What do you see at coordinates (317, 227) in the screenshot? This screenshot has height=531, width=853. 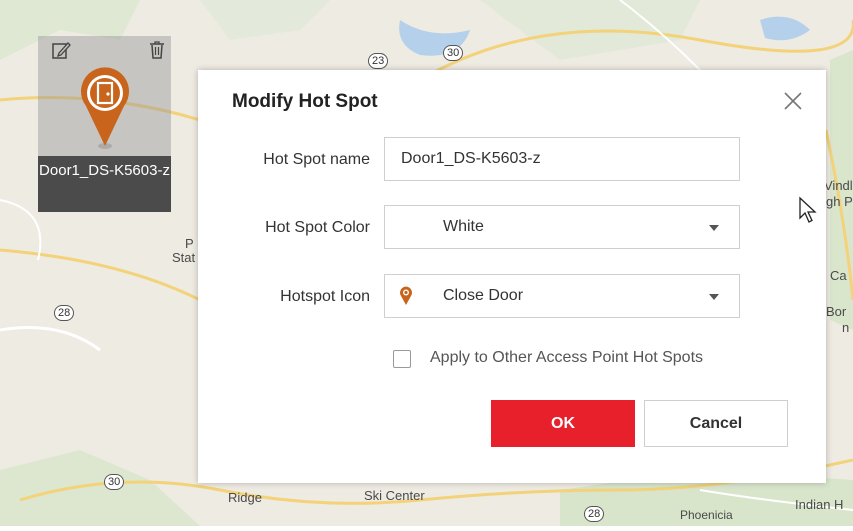 I see `hot-spot-color-label: Hot Spot Color` at bounding box center [317, 227].